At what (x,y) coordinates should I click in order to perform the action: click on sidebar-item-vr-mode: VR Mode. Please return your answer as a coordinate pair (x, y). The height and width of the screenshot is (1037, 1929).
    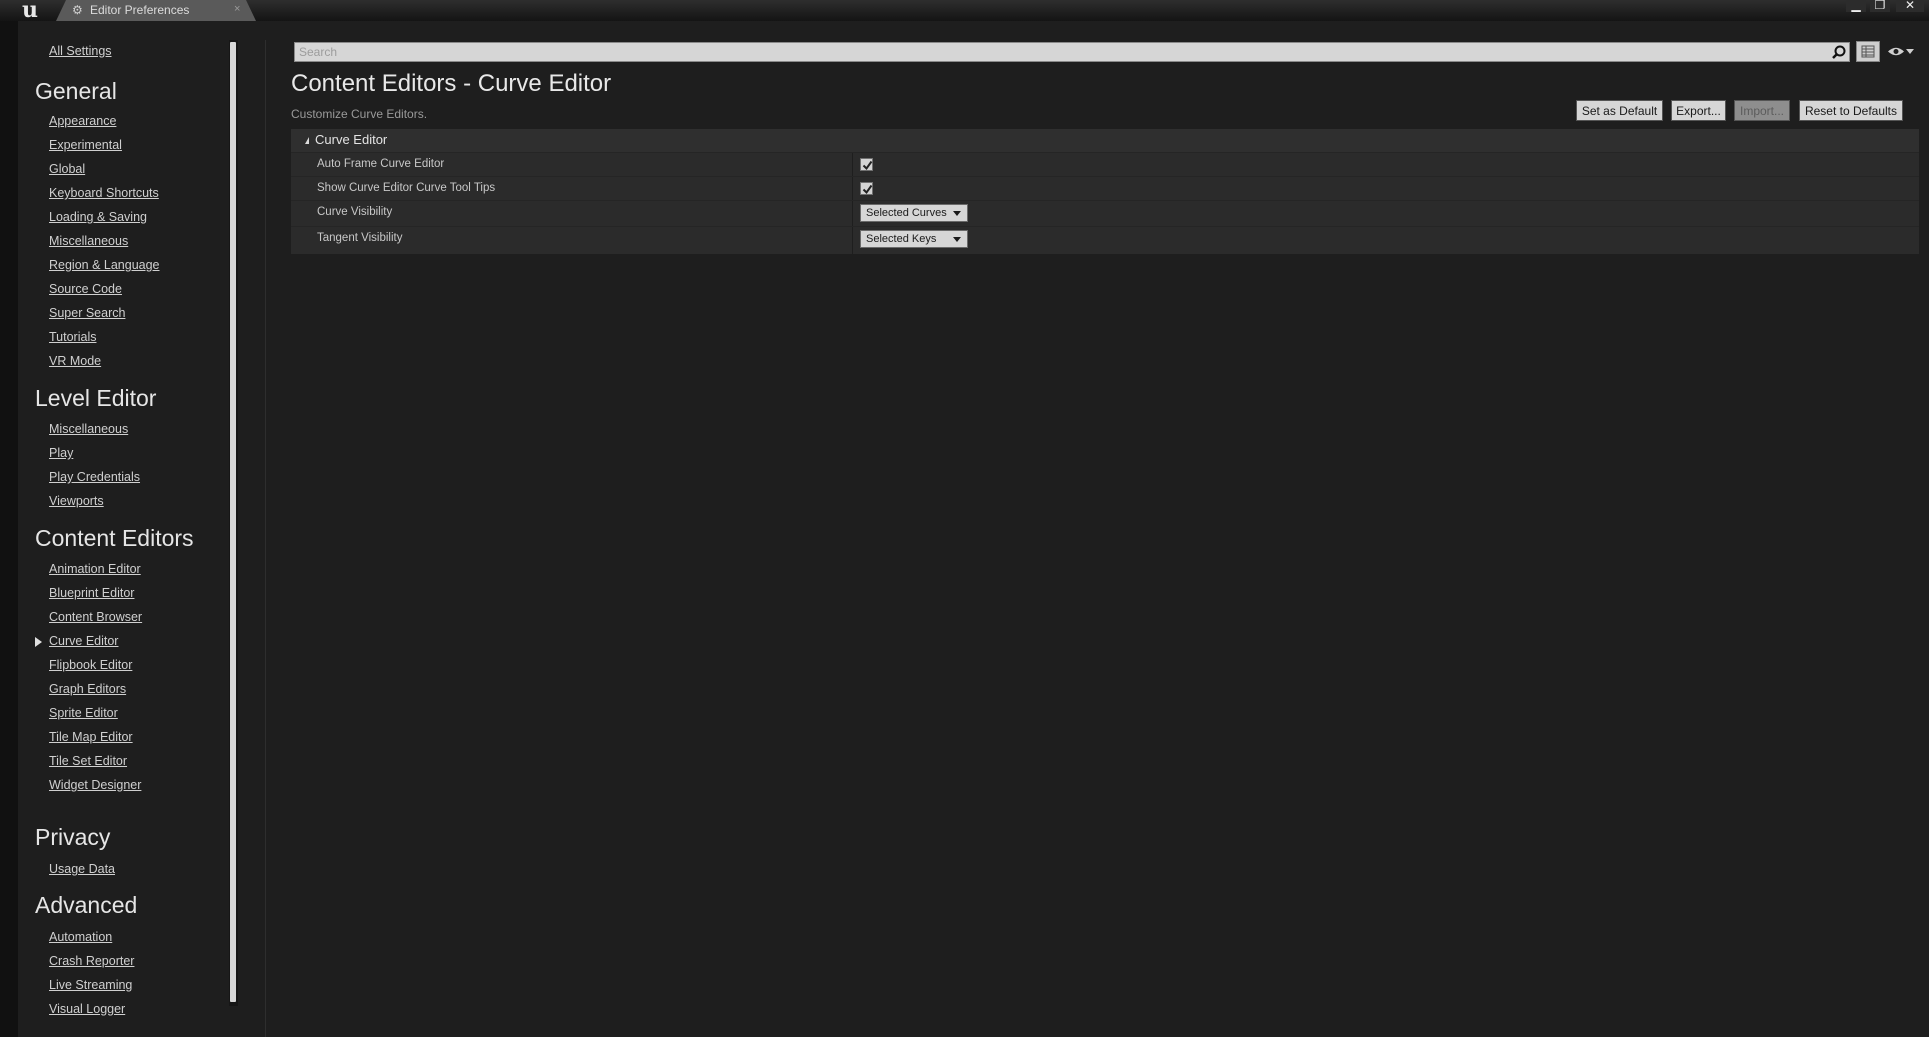
    Looking at the image, I should click on (75, 361).